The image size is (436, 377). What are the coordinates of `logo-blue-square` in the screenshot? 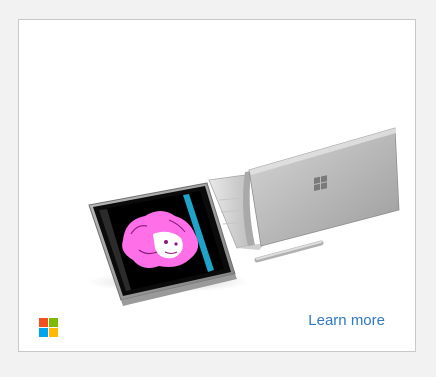 It's located at (43, 332).